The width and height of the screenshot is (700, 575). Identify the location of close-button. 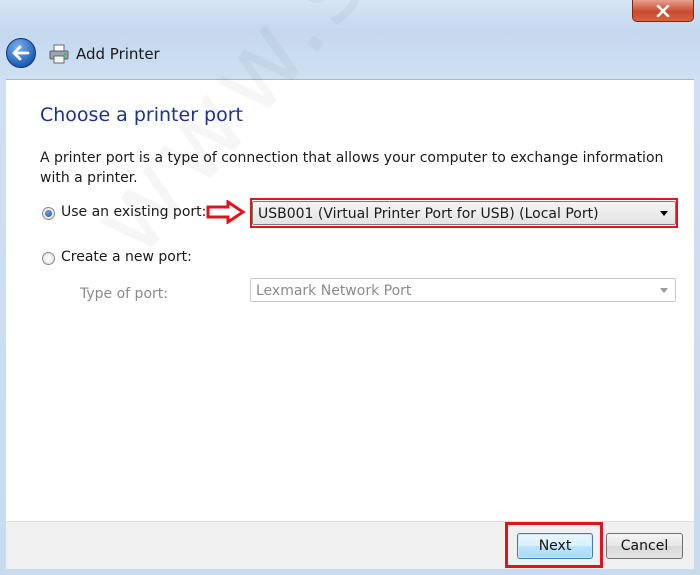
(663, 11).